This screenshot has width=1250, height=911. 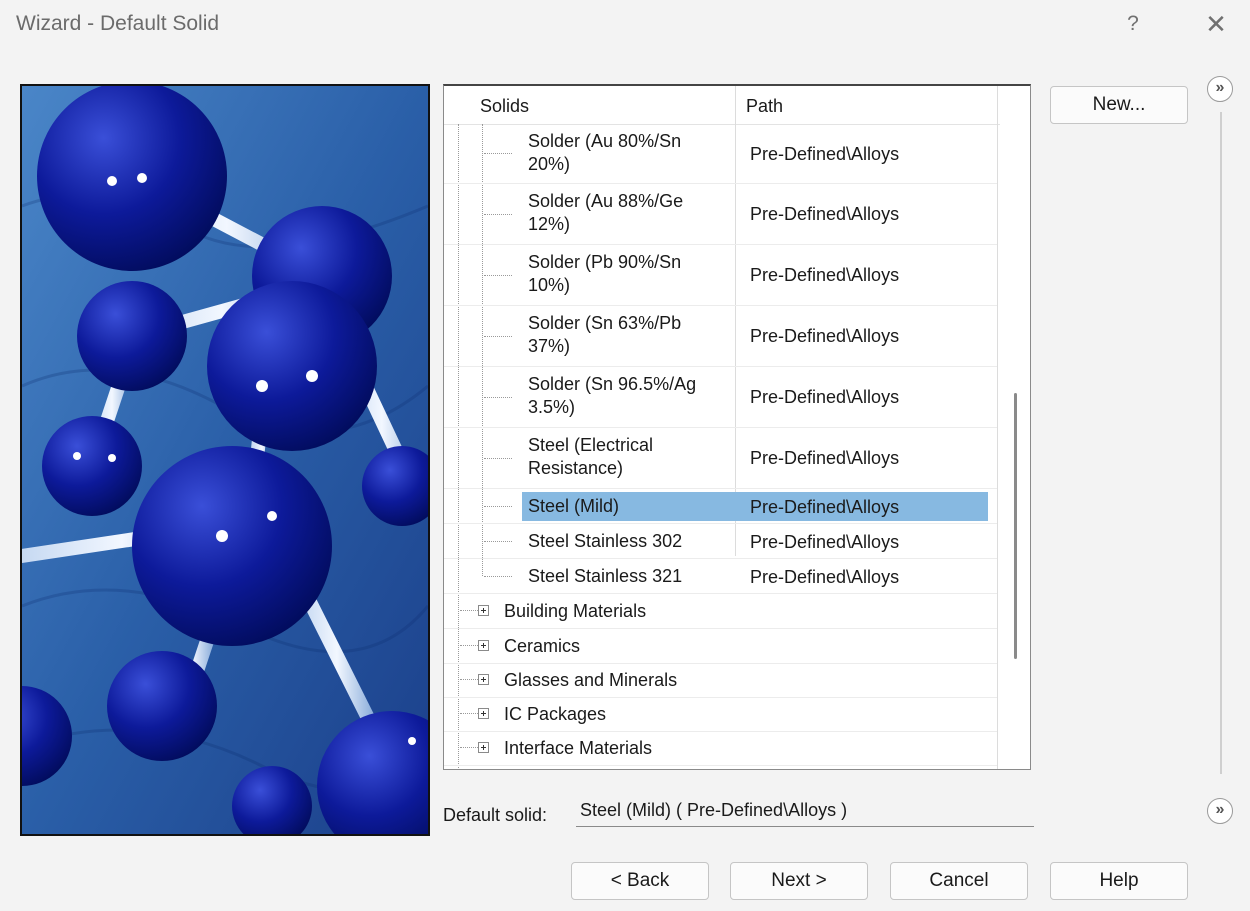 I want to click on solid-name: Steel (Mild), so click(x=574, y=506).